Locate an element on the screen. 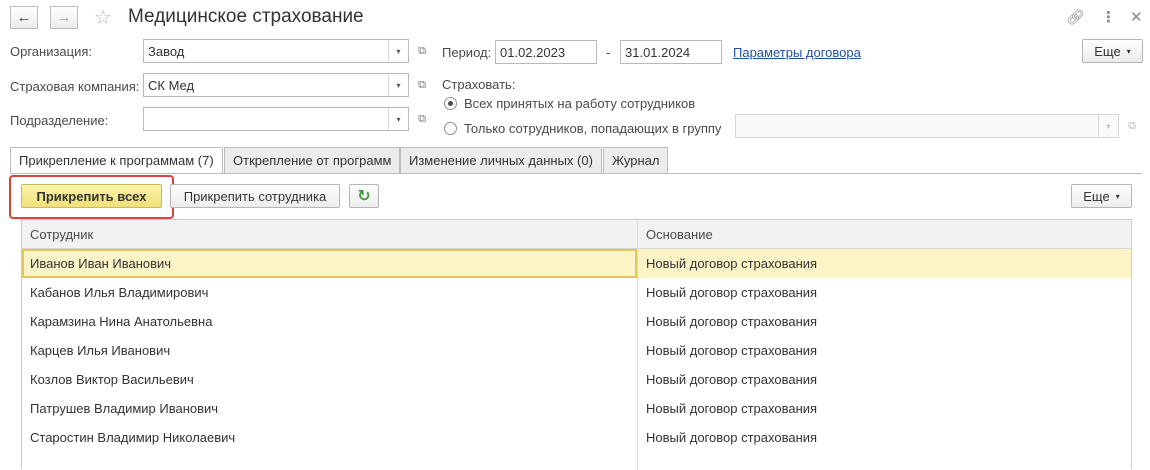  close-icon: ✕ is located at coordinates (1136, 17).